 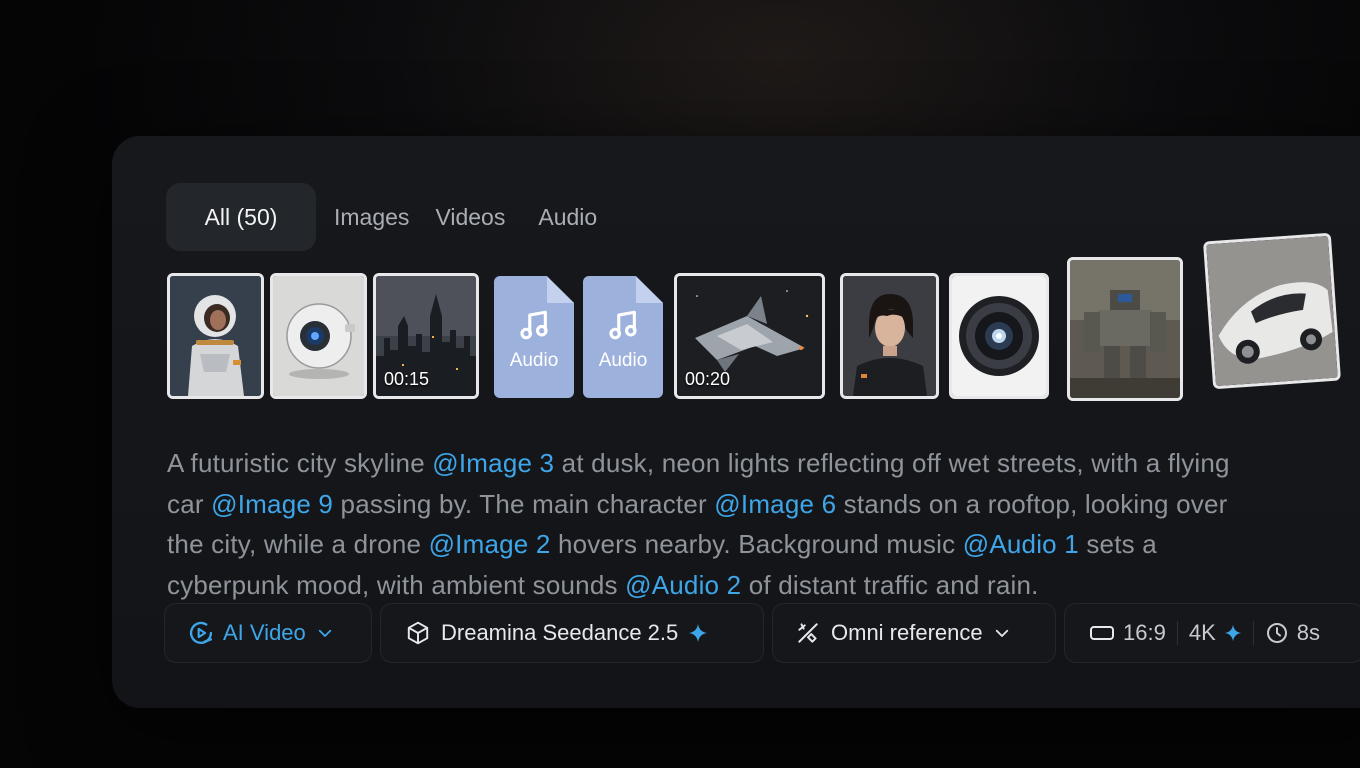 I want to click on astronaut-image, so click(x=215, y=336).